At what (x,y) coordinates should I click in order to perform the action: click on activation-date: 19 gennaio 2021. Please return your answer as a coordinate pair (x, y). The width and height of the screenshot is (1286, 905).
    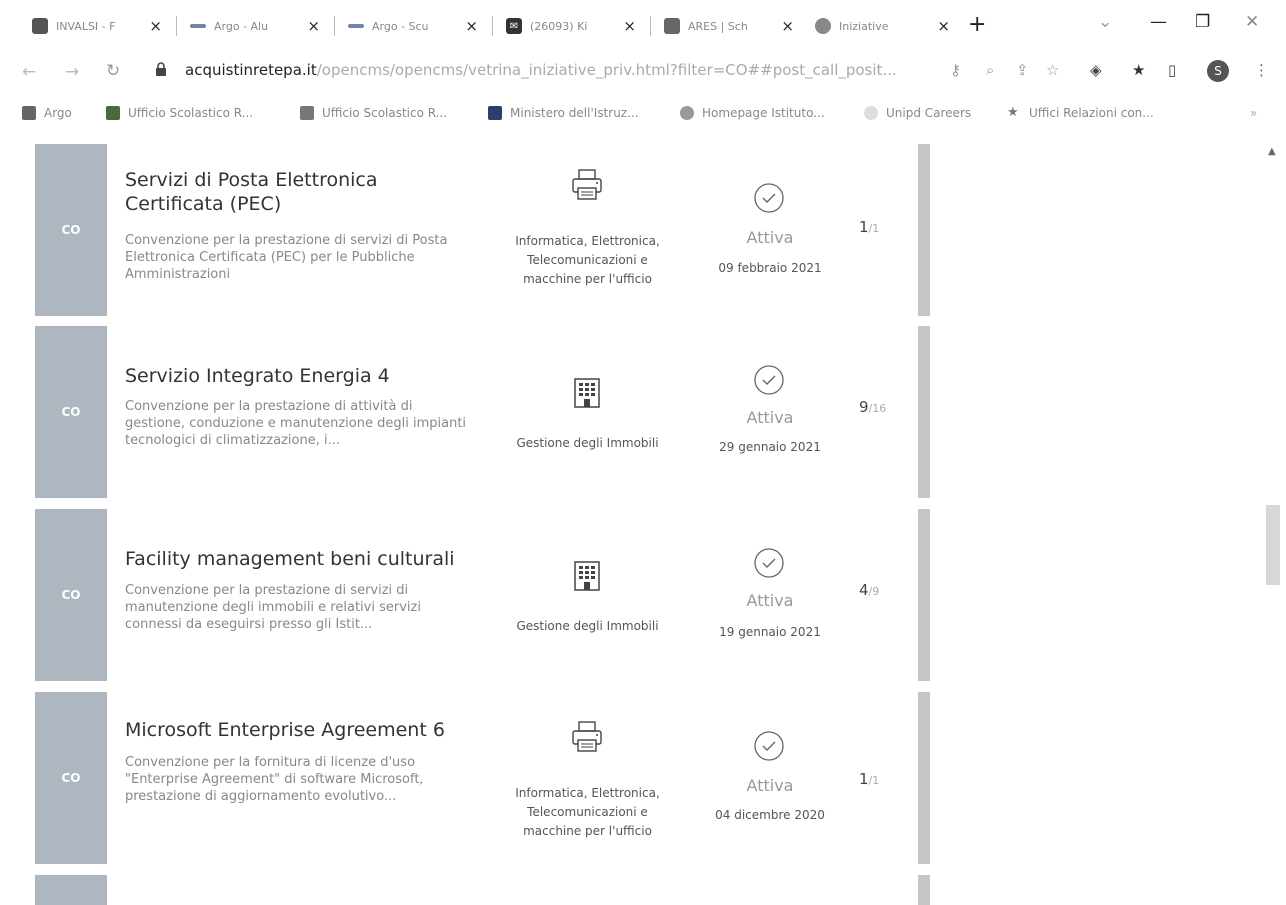
    Looking at the image, I should click on (770, 632).